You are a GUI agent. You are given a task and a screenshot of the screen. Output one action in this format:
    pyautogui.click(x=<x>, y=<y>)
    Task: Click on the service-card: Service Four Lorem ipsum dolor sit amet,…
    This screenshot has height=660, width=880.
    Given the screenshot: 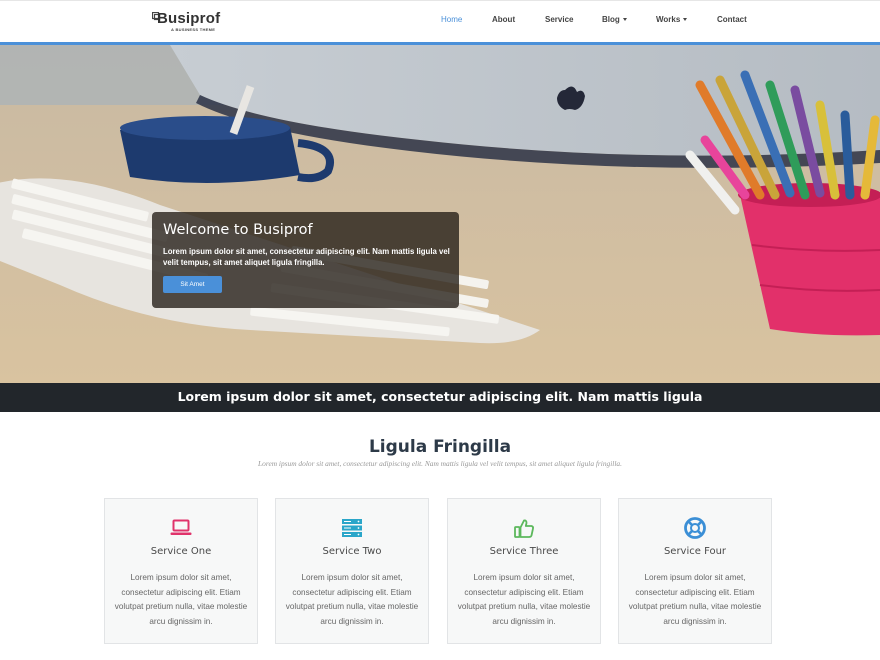 What is the action you would take?
    pyautogui.click(x=695, y=571)
    